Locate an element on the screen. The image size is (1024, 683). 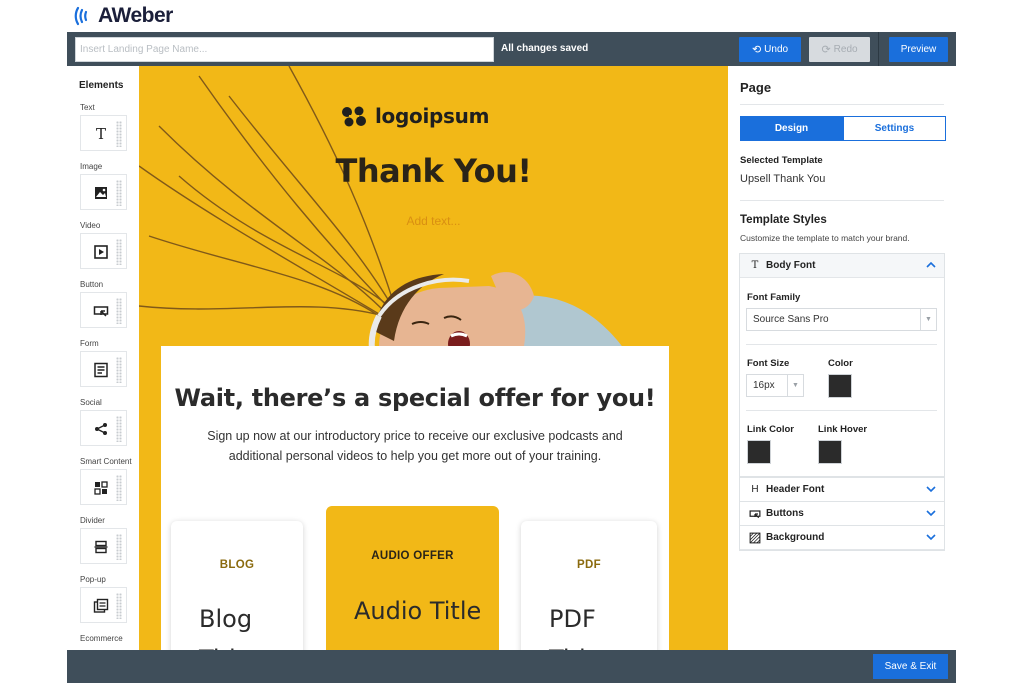
product-title: PDF Title is located at coordinates (589, 624).